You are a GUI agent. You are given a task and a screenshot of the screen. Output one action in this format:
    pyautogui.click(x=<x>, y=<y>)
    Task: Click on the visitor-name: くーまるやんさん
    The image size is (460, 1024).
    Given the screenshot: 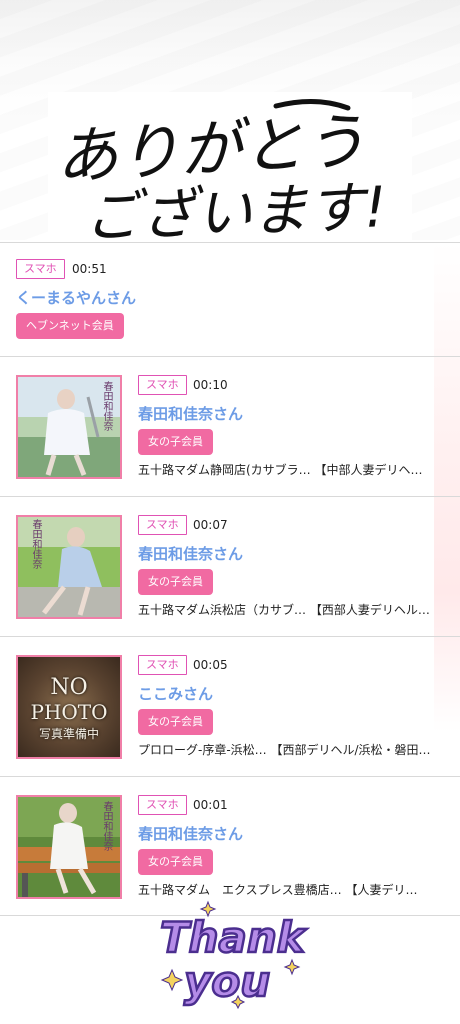 What is the action you would take?
    pyautogui.click(x=76, y=297)
    